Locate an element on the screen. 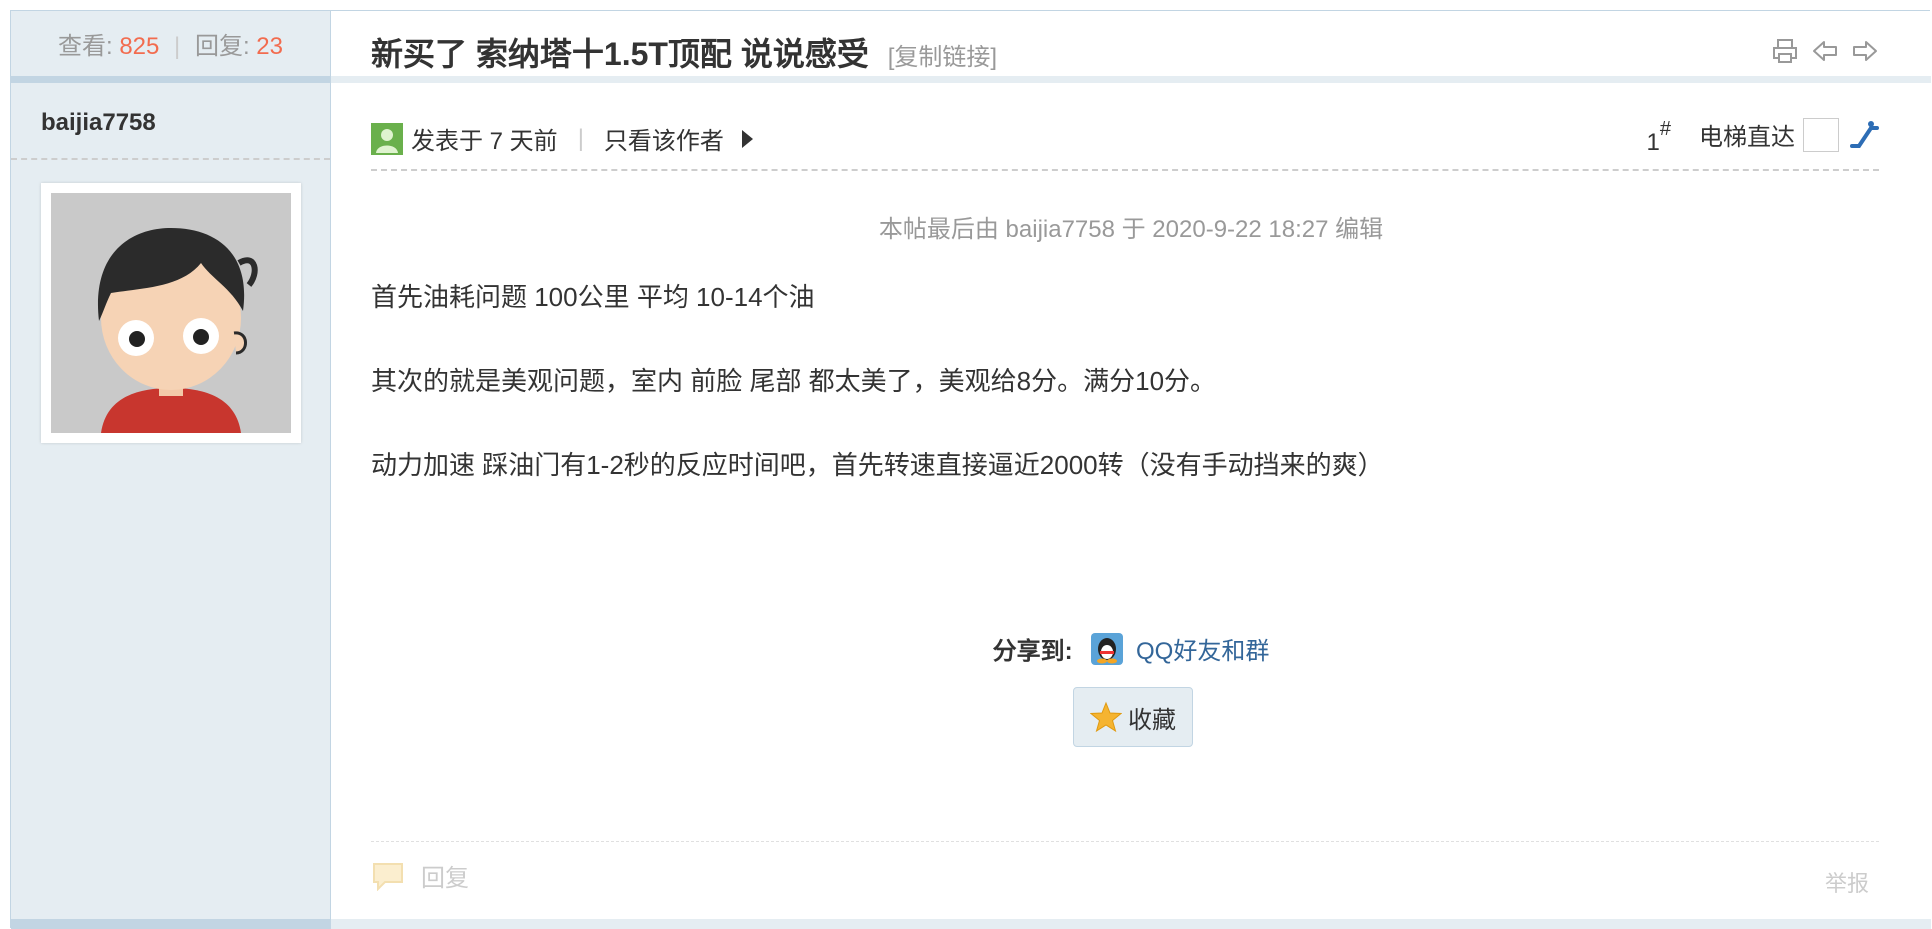 The height and width of the screenshot is (929, 1932). share-label: 分享到: is located at coordinates (1032, 651).